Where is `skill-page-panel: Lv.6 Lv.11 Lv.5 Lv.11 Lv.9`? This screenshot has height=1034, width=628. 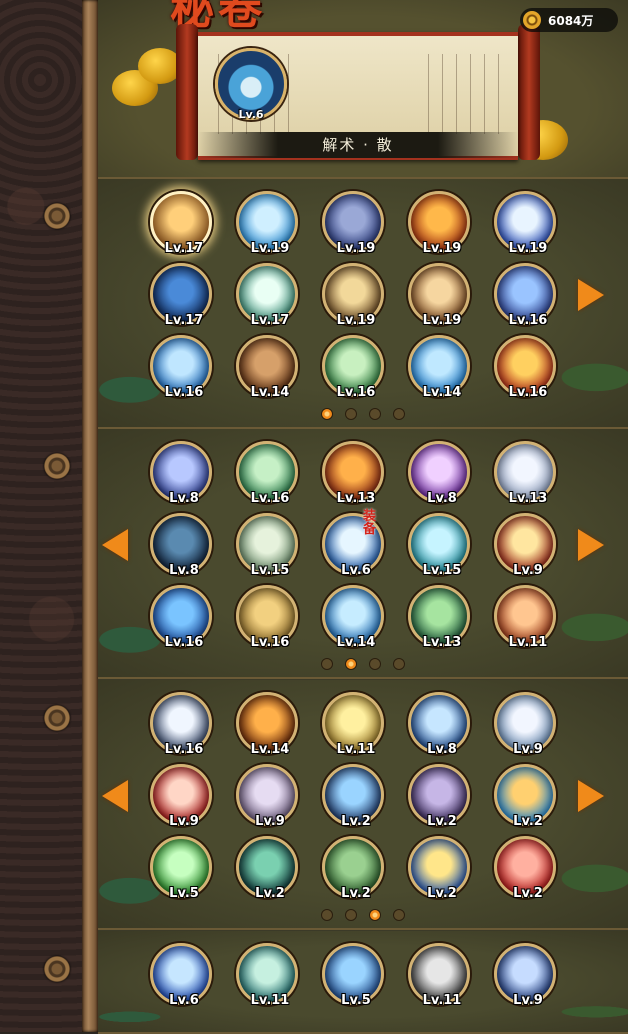
skill-page-panel: Lv.6 Lv.11 Lv.5 Lv.11 Lv.9 is located at coordinates (363, 982).